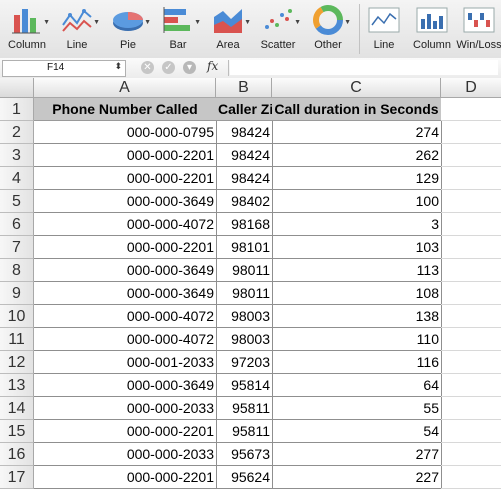 The height and width of the screenshot is (489, 501). I want to click on cell-caller-zip: 98168, so click(244, 224).